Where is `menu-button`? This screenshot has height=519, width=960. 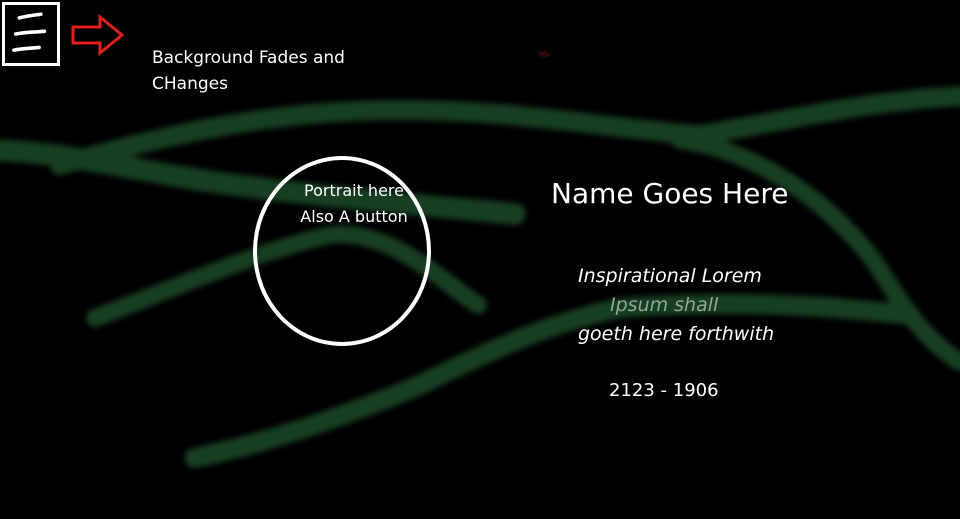 menu-button is located at coordinates (31, 34).